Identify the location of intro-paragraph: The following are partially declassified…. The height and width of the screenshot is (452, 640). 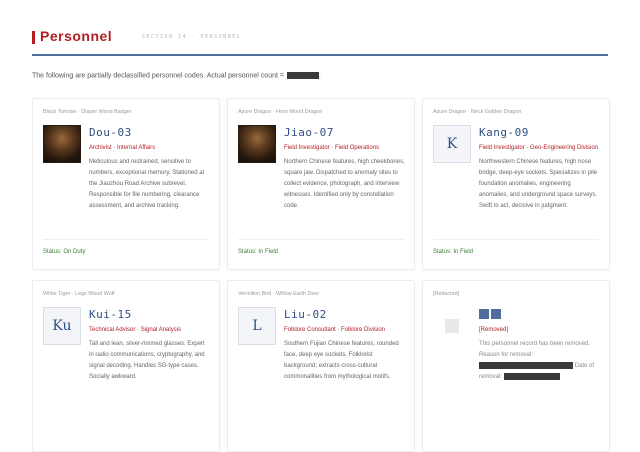
(176, 75).